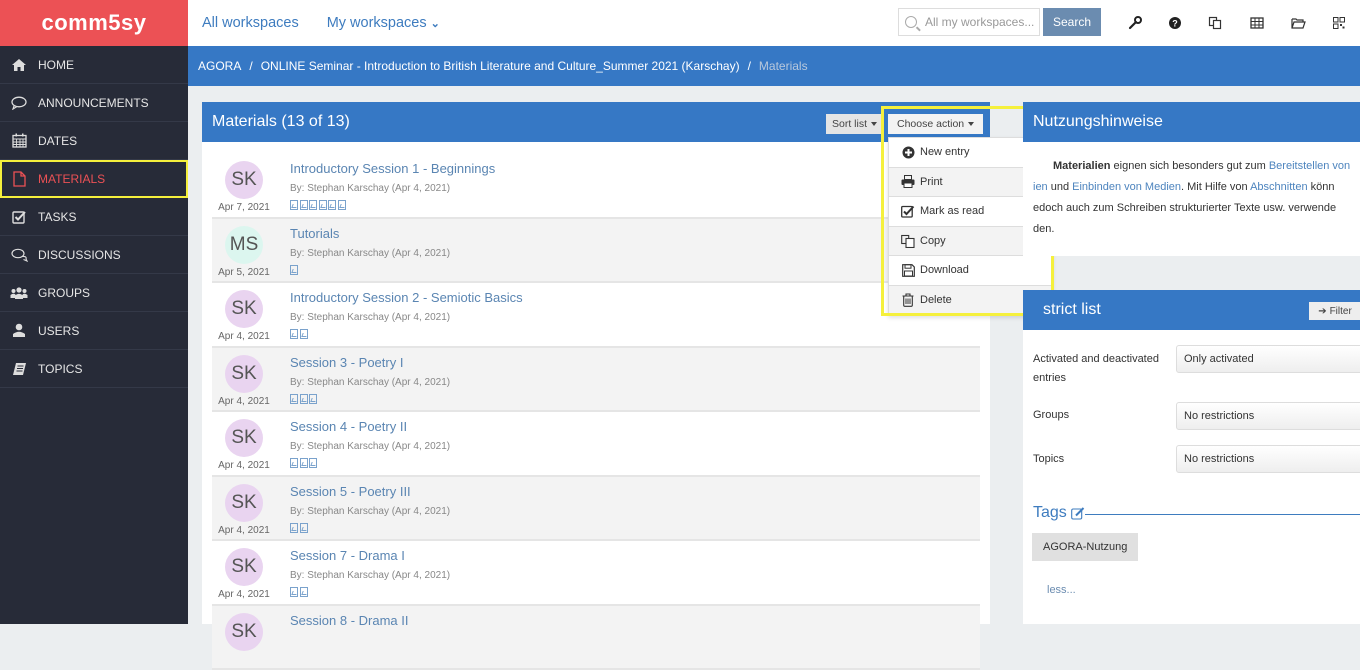 Image resolution: width=1360 pixels, height=670 pixels. Describe the element at coordinates (596, 638) in the screenshot. I see `material-row: SKSession 8 - Drama II` at that location.